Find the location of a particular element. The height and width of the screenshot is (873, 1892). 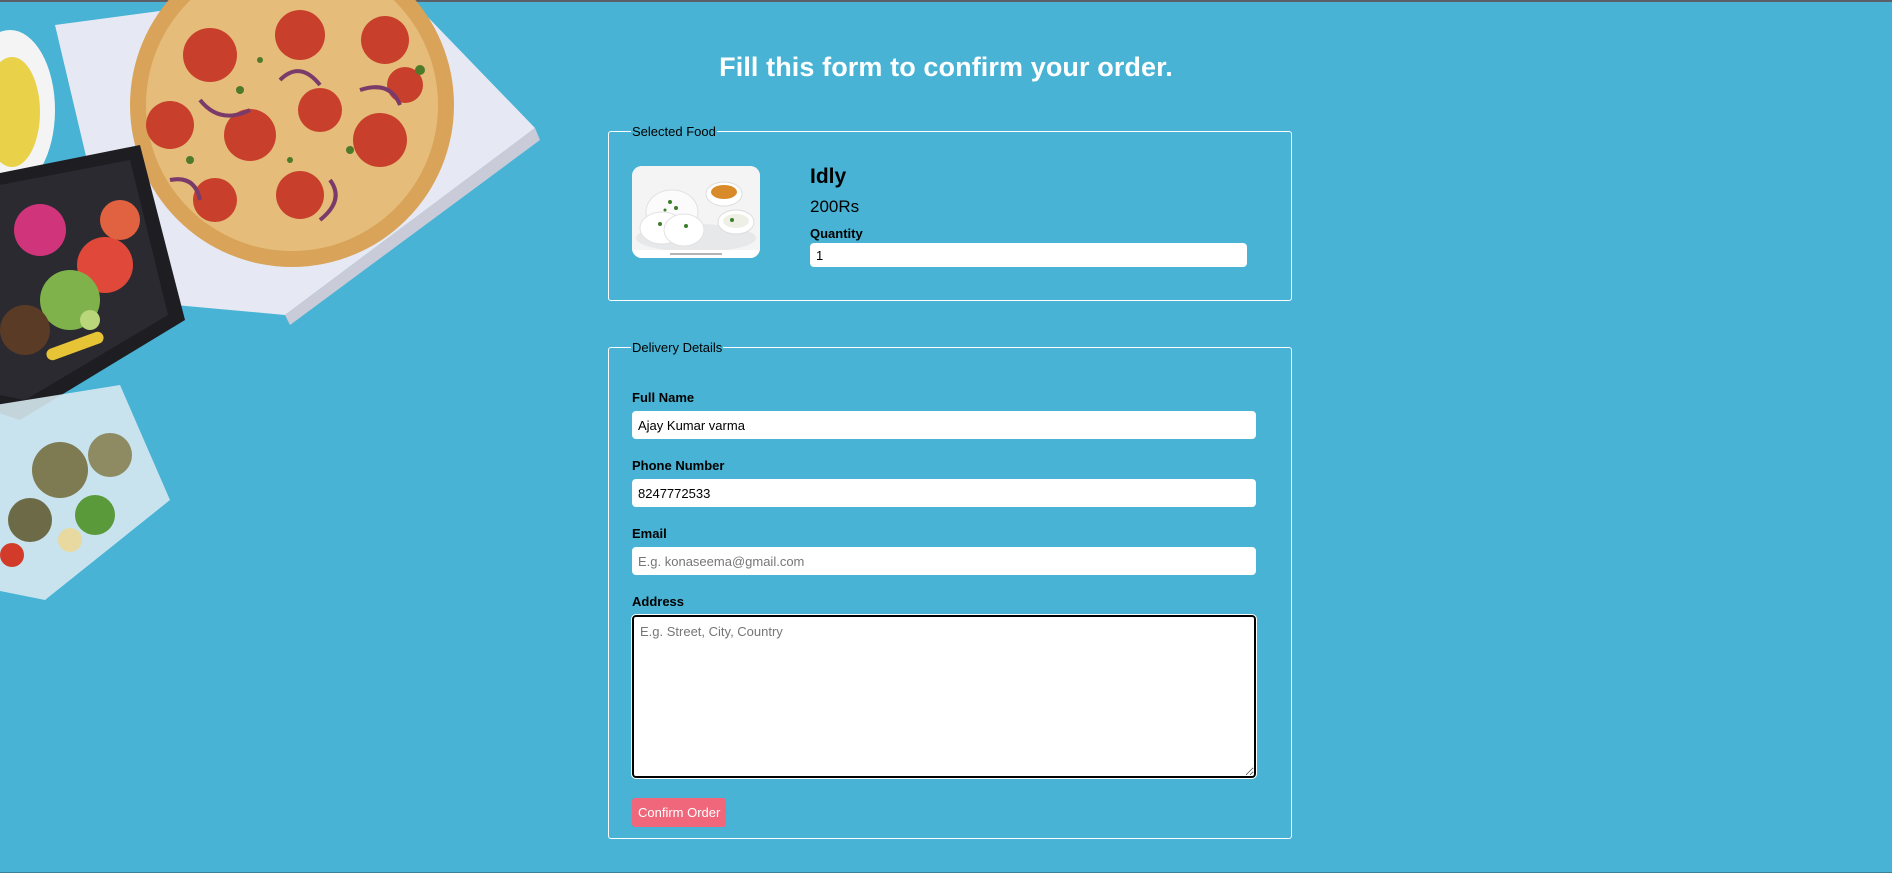

food-image is located at coordinates (696, 212).